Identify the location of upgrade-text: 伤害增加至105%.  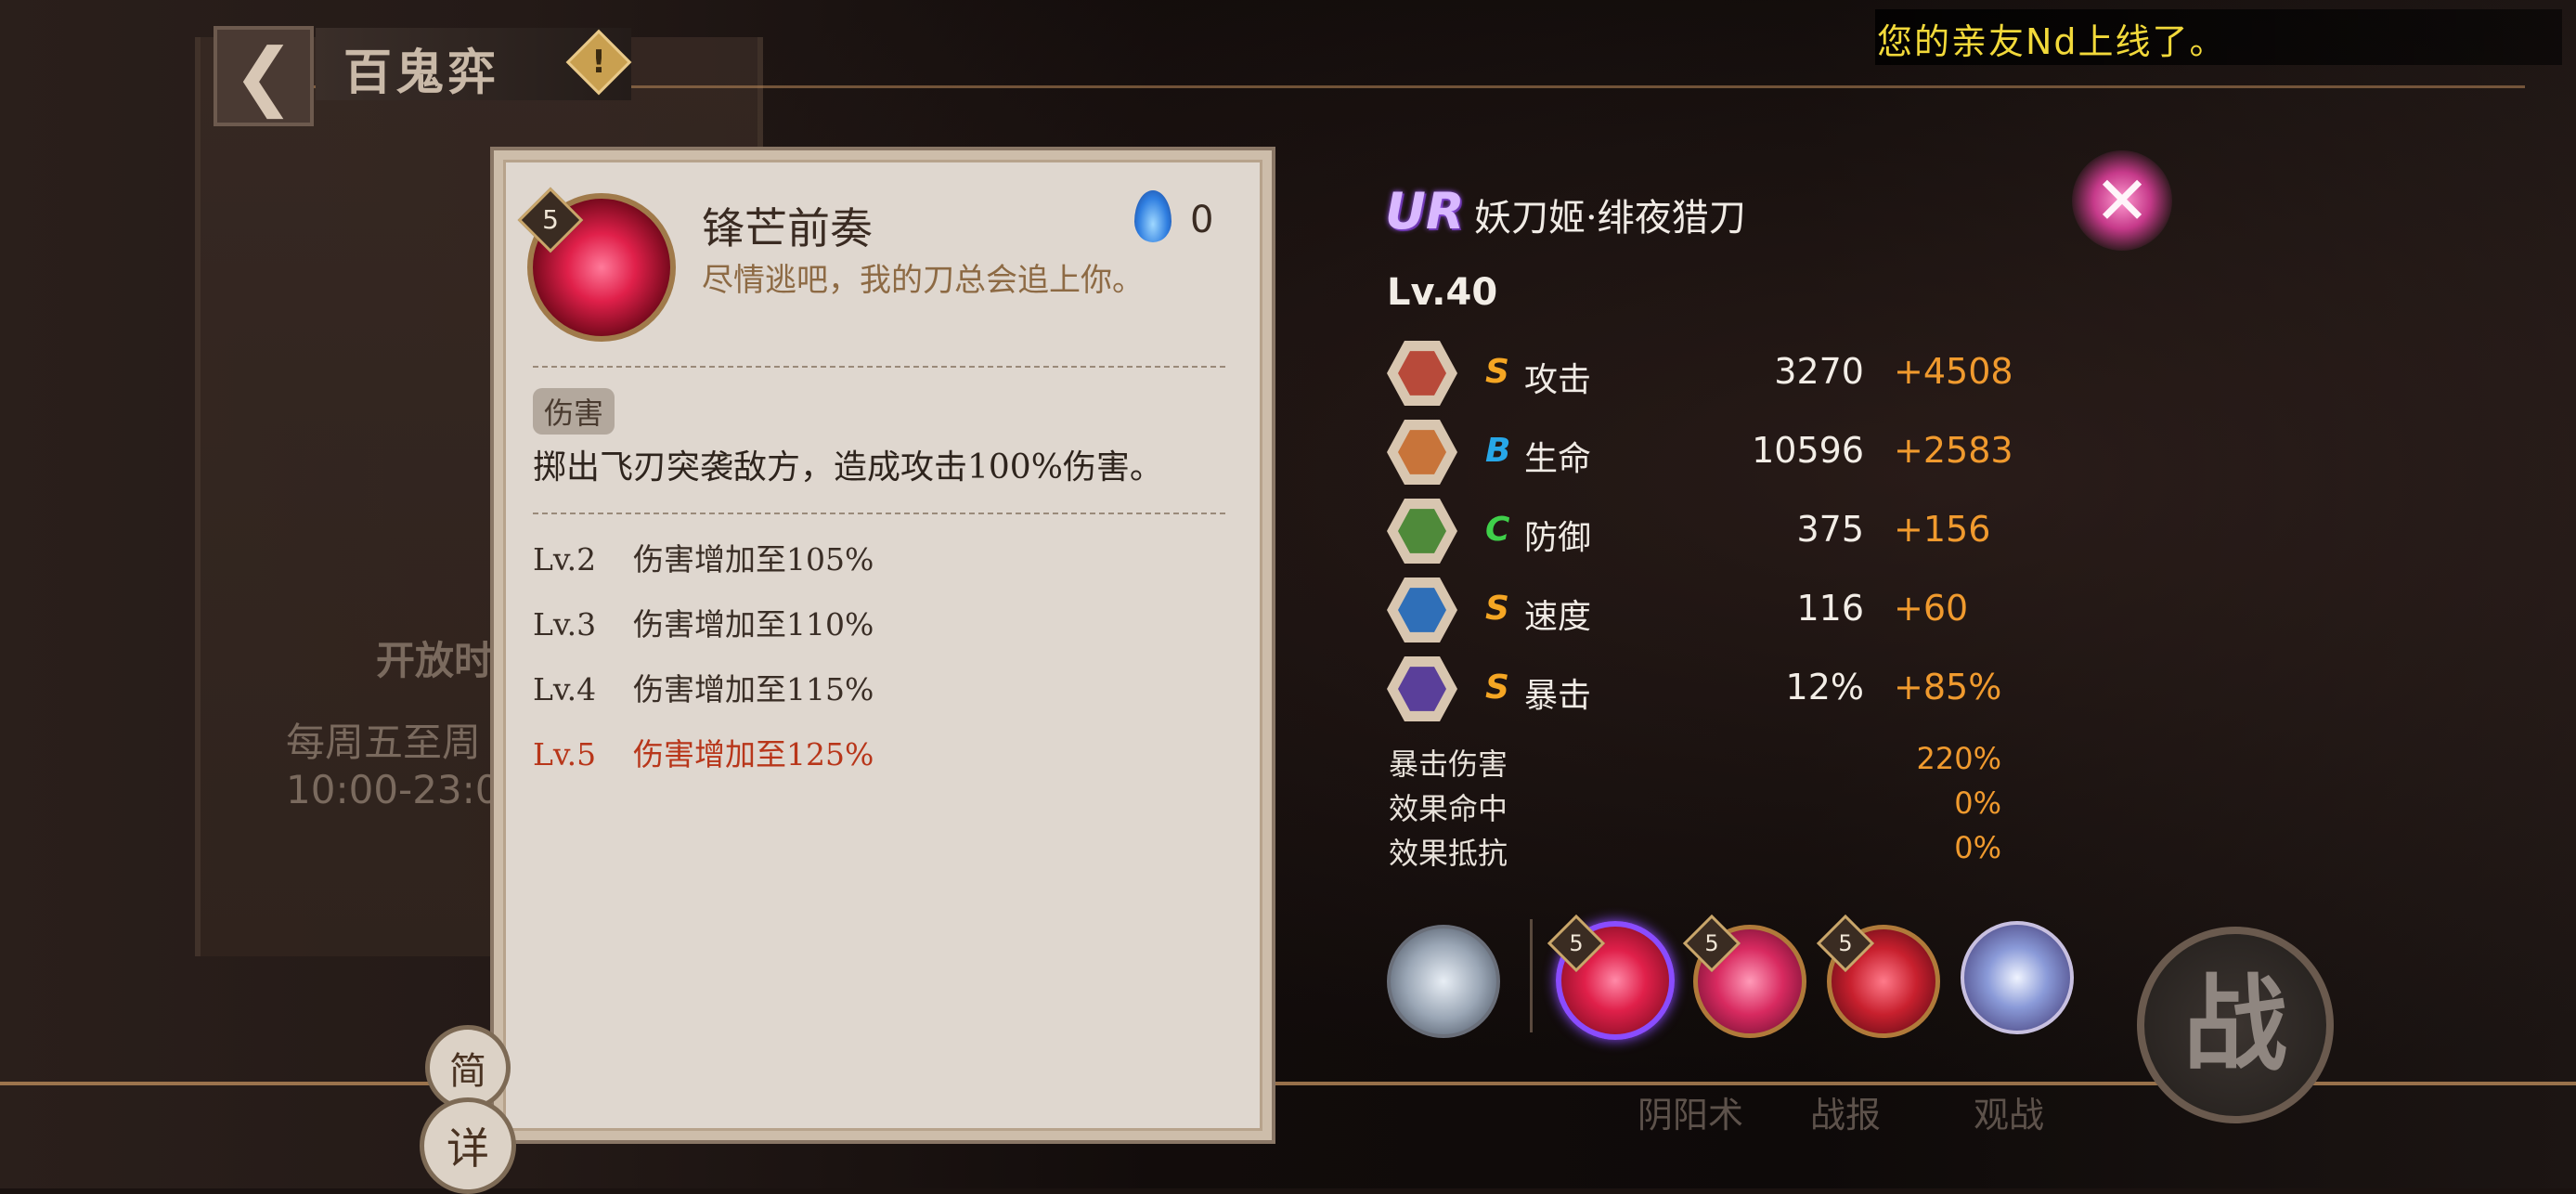
(753, 559).